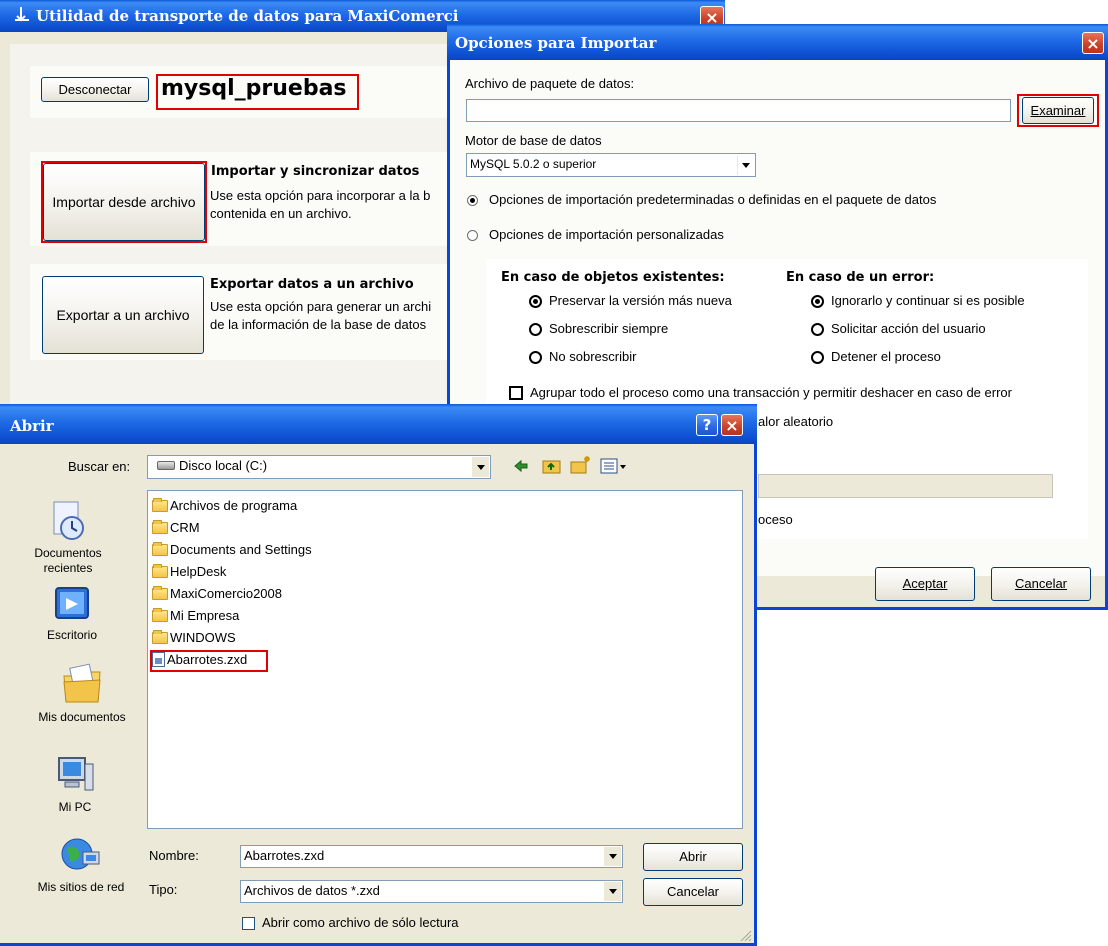 The height and width of the screenshot is (946, 1108). I want to click on list-item: HelpDesk, so click(189, 572).